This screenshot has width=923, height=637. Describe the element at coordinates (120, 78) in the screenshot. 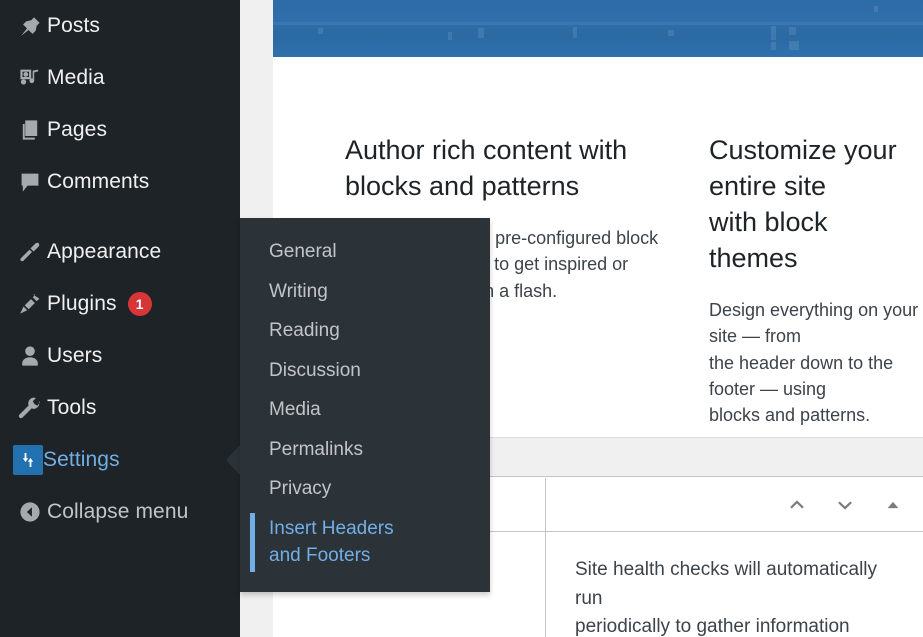

I see `sidebar-item-media: Media` at that location.